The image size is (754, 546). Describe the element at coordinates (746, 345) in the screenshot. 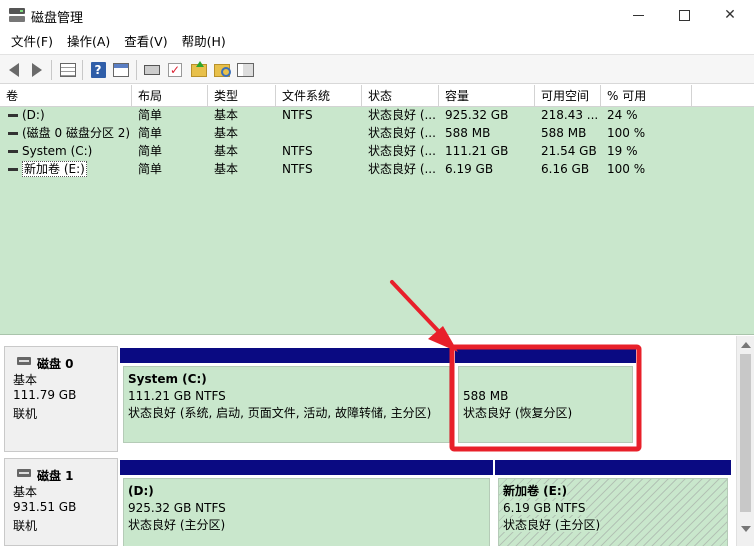

I see `scroll-up-arrow-icon` at that location.